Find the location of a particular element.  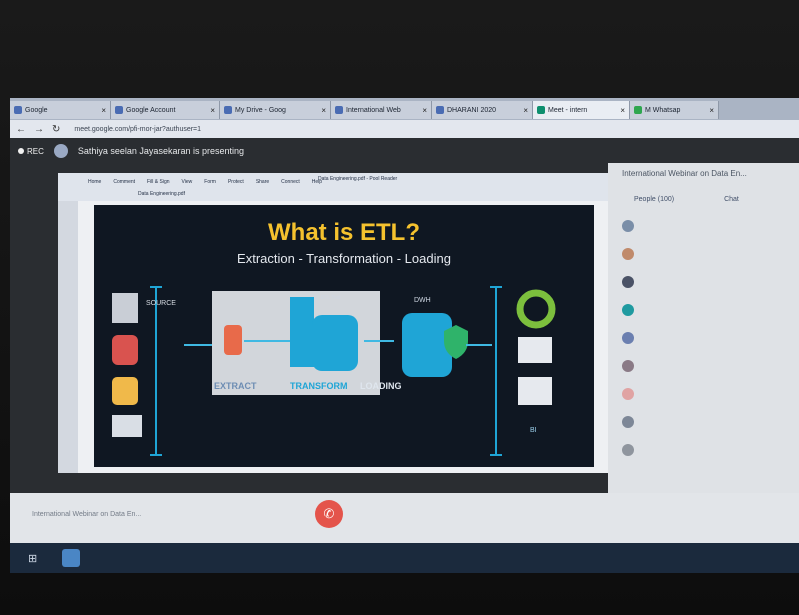

windows-taskbar: ⊞ is located at coordinates (404, 558).